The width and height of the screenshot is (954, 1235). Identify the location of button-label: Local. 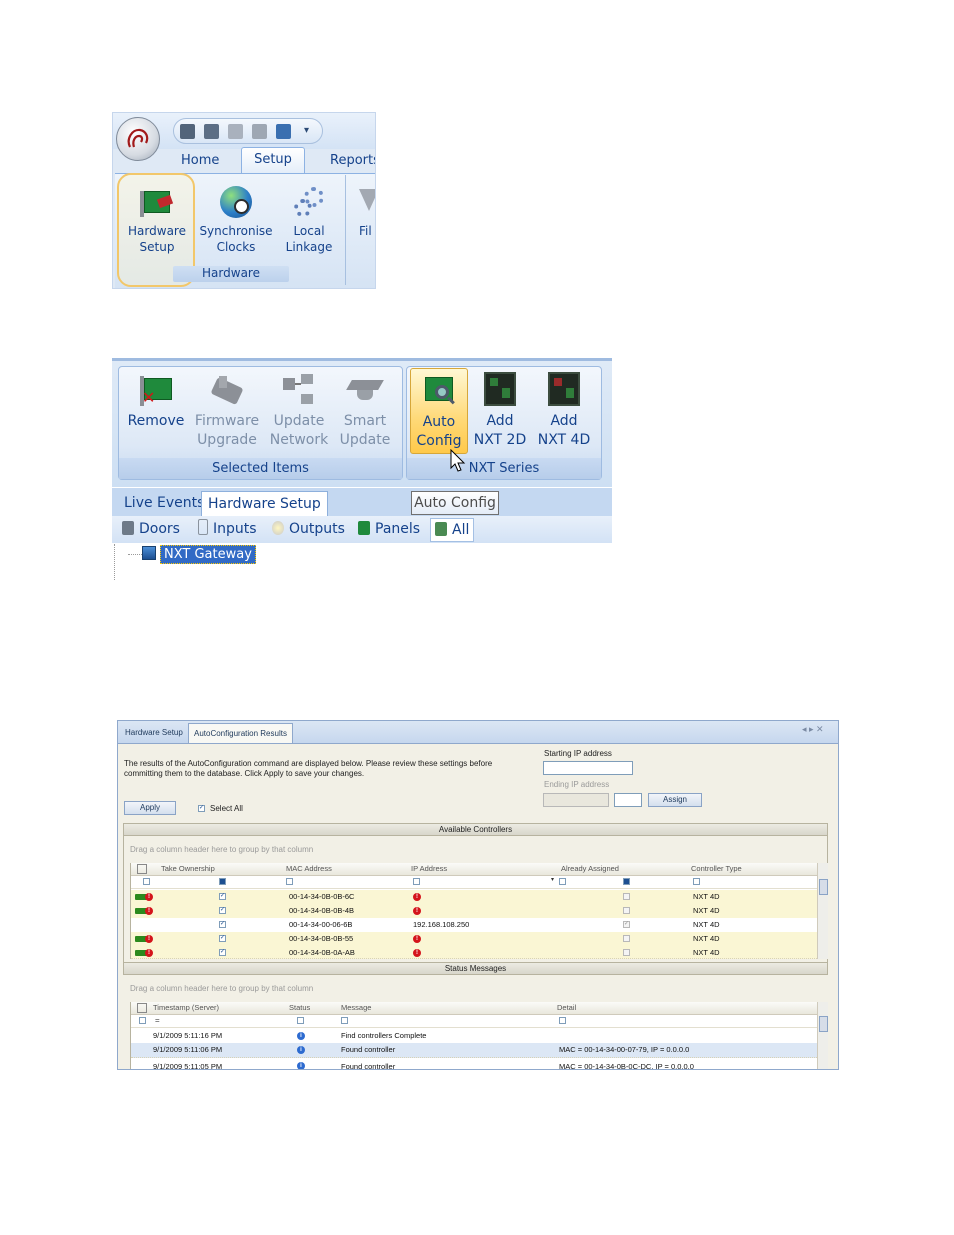
(309, 231).